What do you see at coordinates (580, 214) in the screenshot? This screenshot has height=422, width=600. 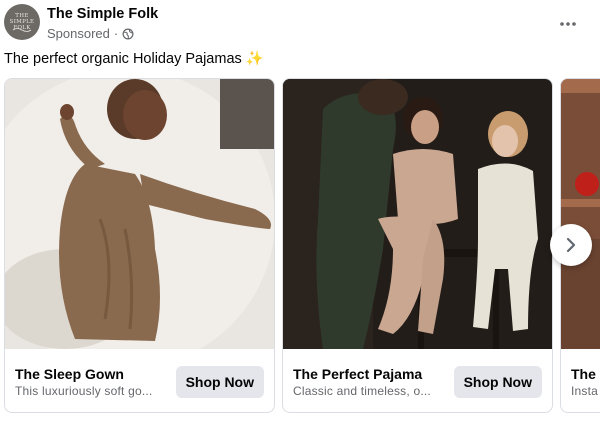 I see `product-image-third` at bounding box center [580, 214].